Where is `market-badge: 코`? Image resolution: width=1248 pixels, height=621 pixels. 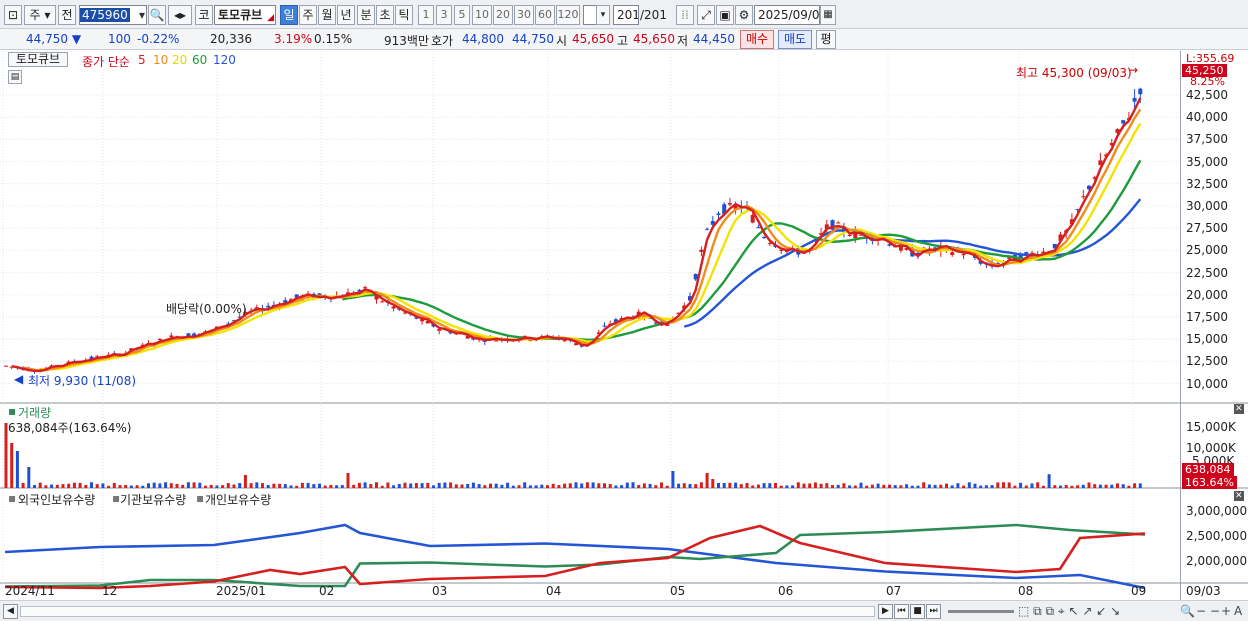 market-badge: 코 is located at coordinates (204, 15).